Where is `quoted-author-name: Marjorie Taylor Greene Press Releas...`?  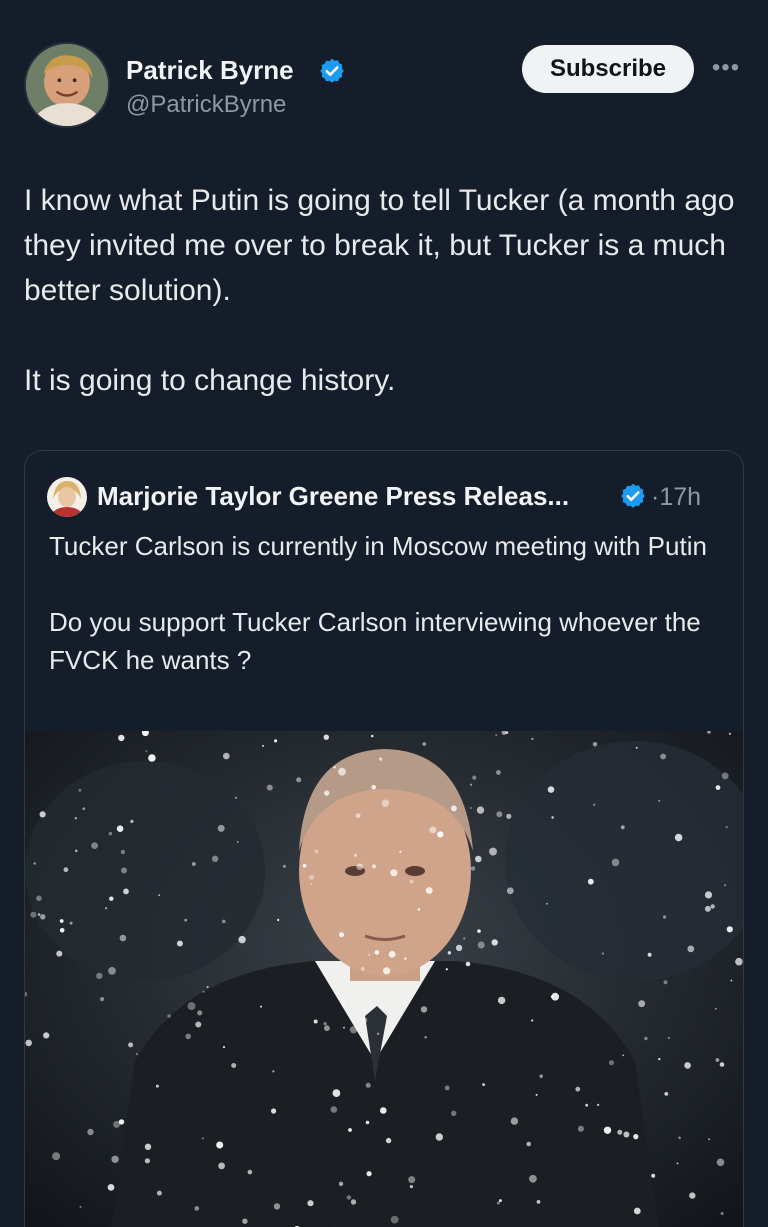 quoted-author-name: Marjorie Taylor Greene Press Releas... is located at coordinates (333, 496).